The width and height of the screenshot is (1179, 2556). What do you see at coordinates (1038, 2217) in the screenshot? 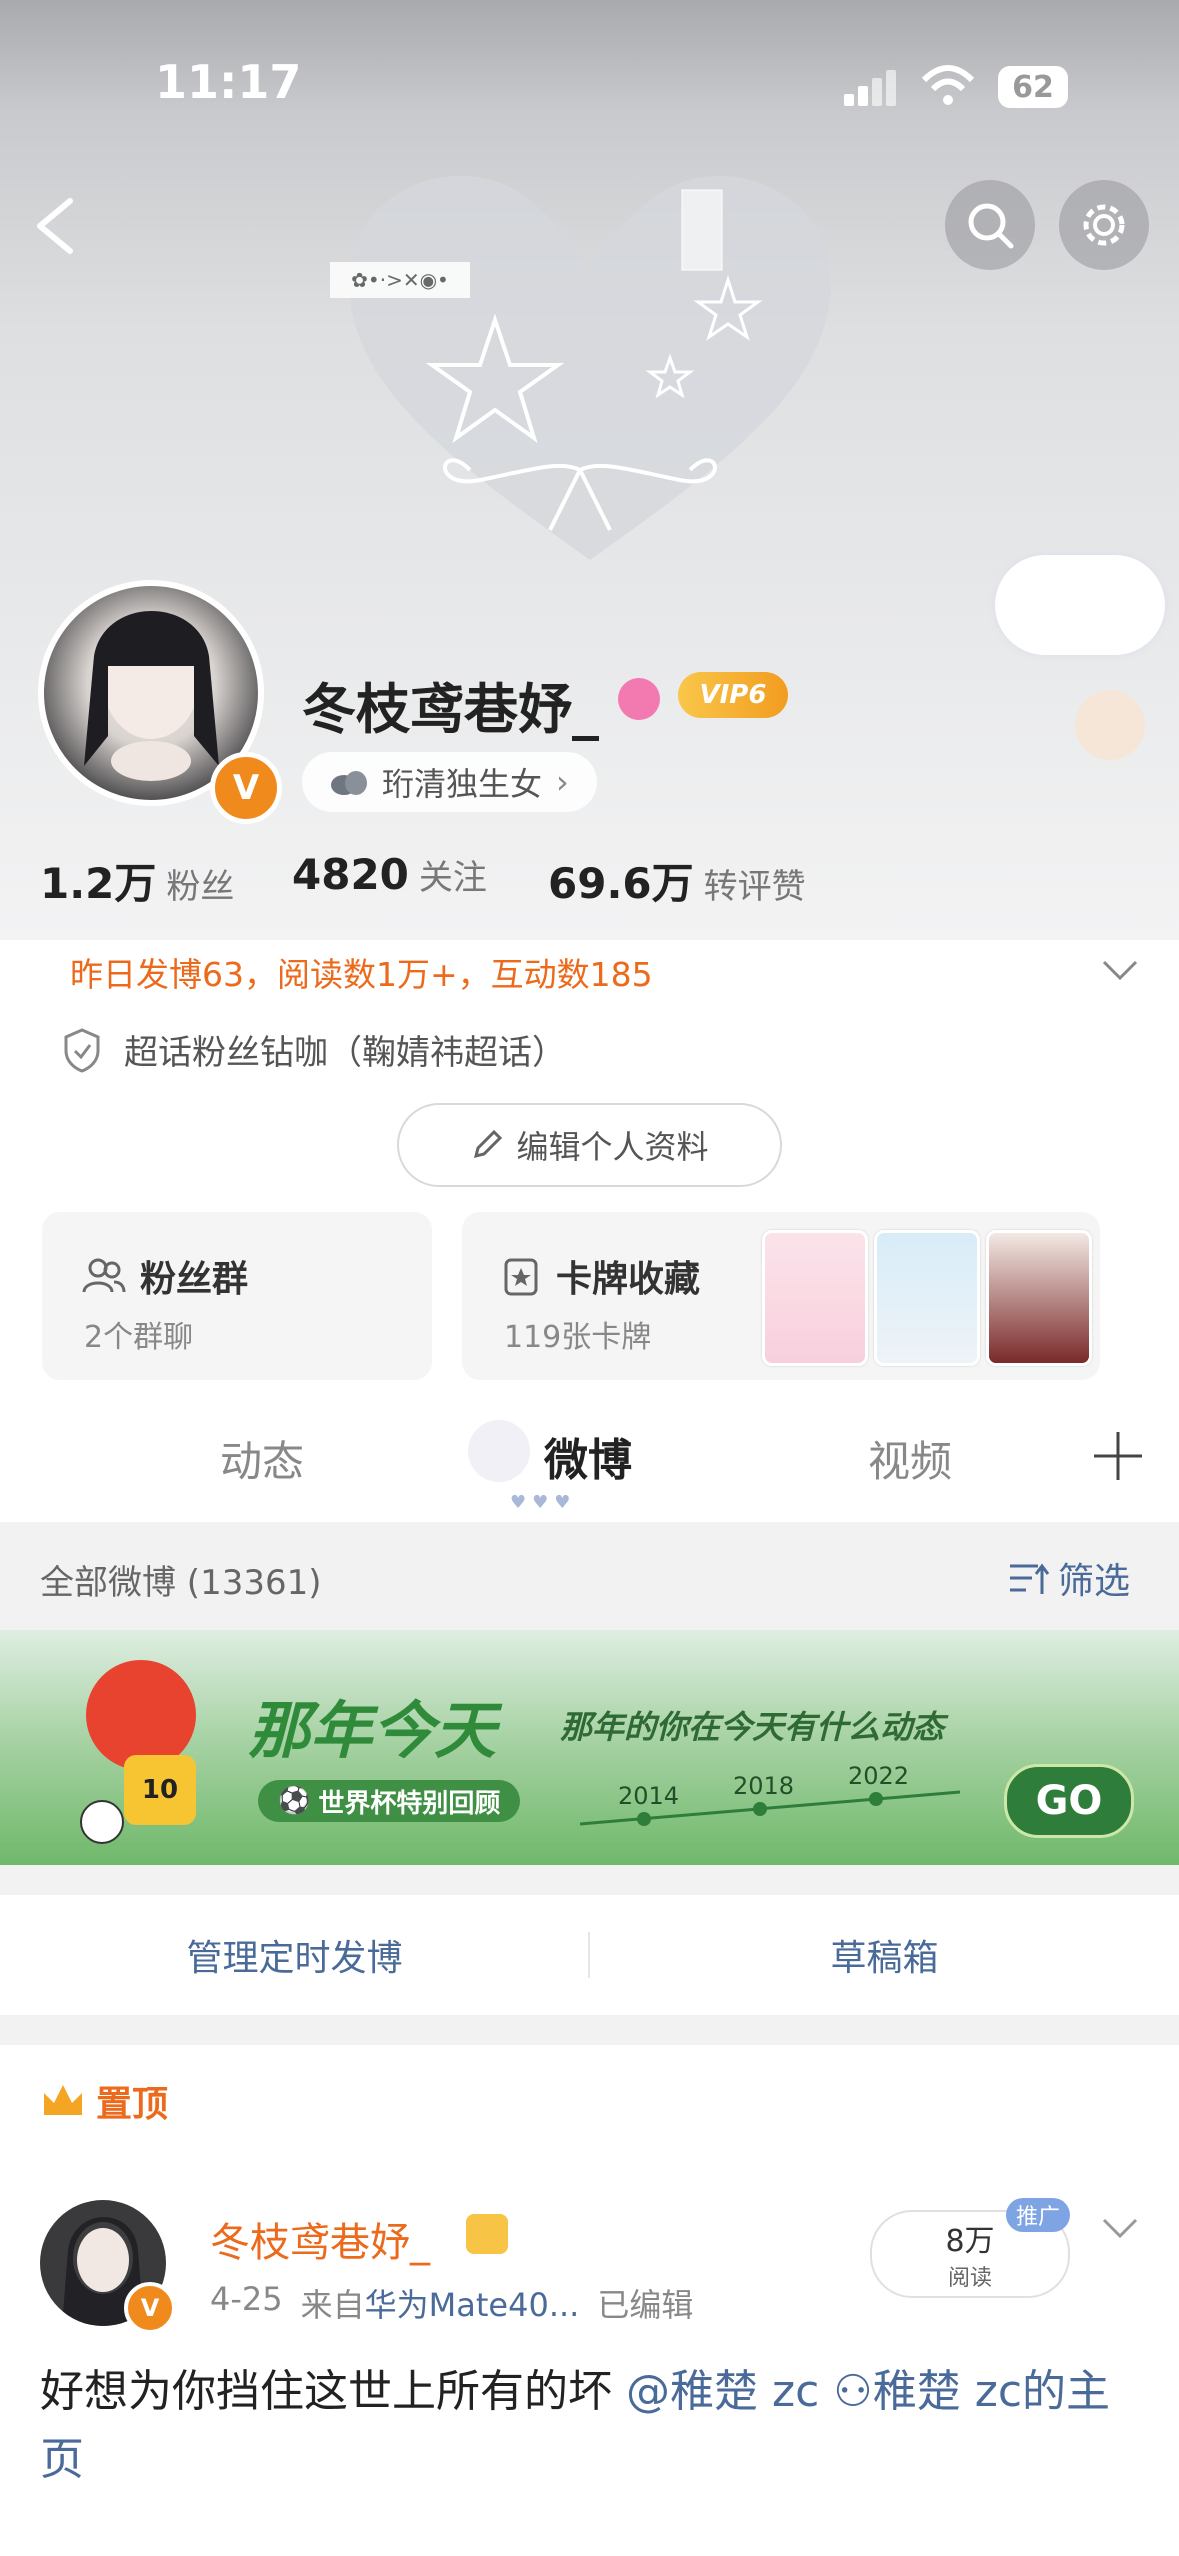
I see `promote-label: 推广` at bounding box center [1038, 2217].